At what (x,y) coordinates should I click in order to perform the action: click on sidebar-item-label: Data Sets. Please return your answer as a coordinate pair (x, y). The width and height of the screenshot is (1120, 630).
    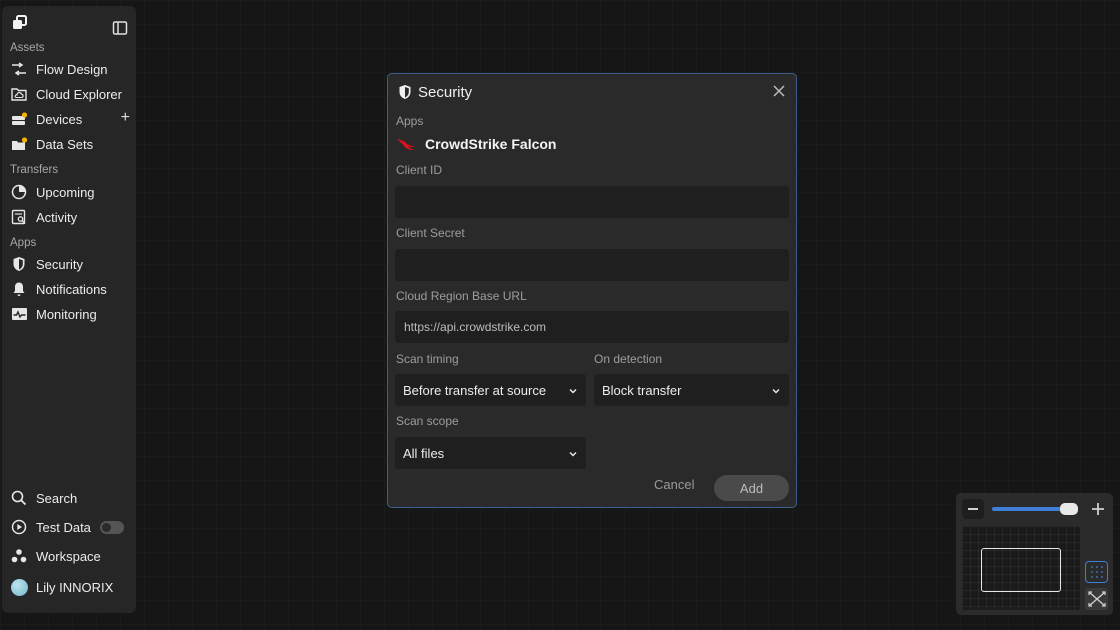
    Looking at the image, I should click on (65, 144).